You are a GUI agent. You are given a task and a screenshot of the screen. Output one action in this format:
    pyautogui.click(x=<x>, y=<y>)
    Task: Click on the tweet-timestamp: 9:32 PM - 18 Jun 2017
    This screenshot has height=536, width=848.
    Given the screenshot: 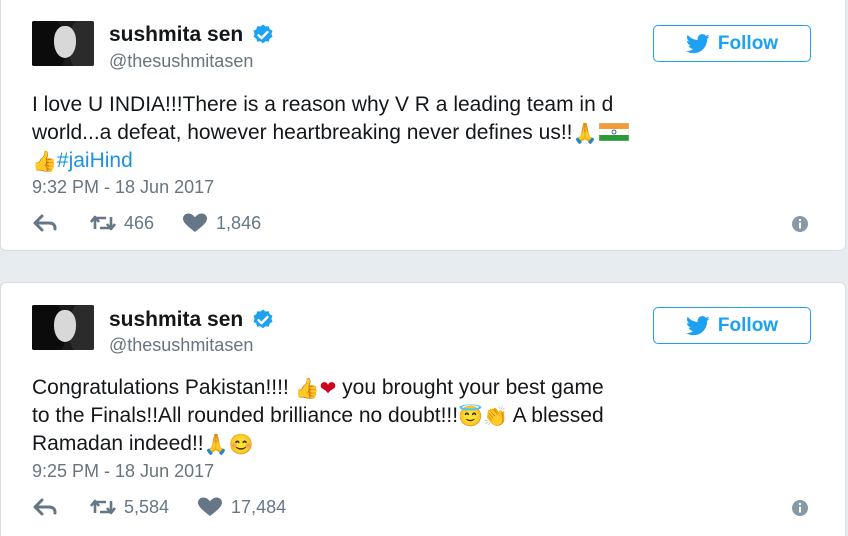 What is the action you would take?
    pyautogui.click(x=123, y=187)
    